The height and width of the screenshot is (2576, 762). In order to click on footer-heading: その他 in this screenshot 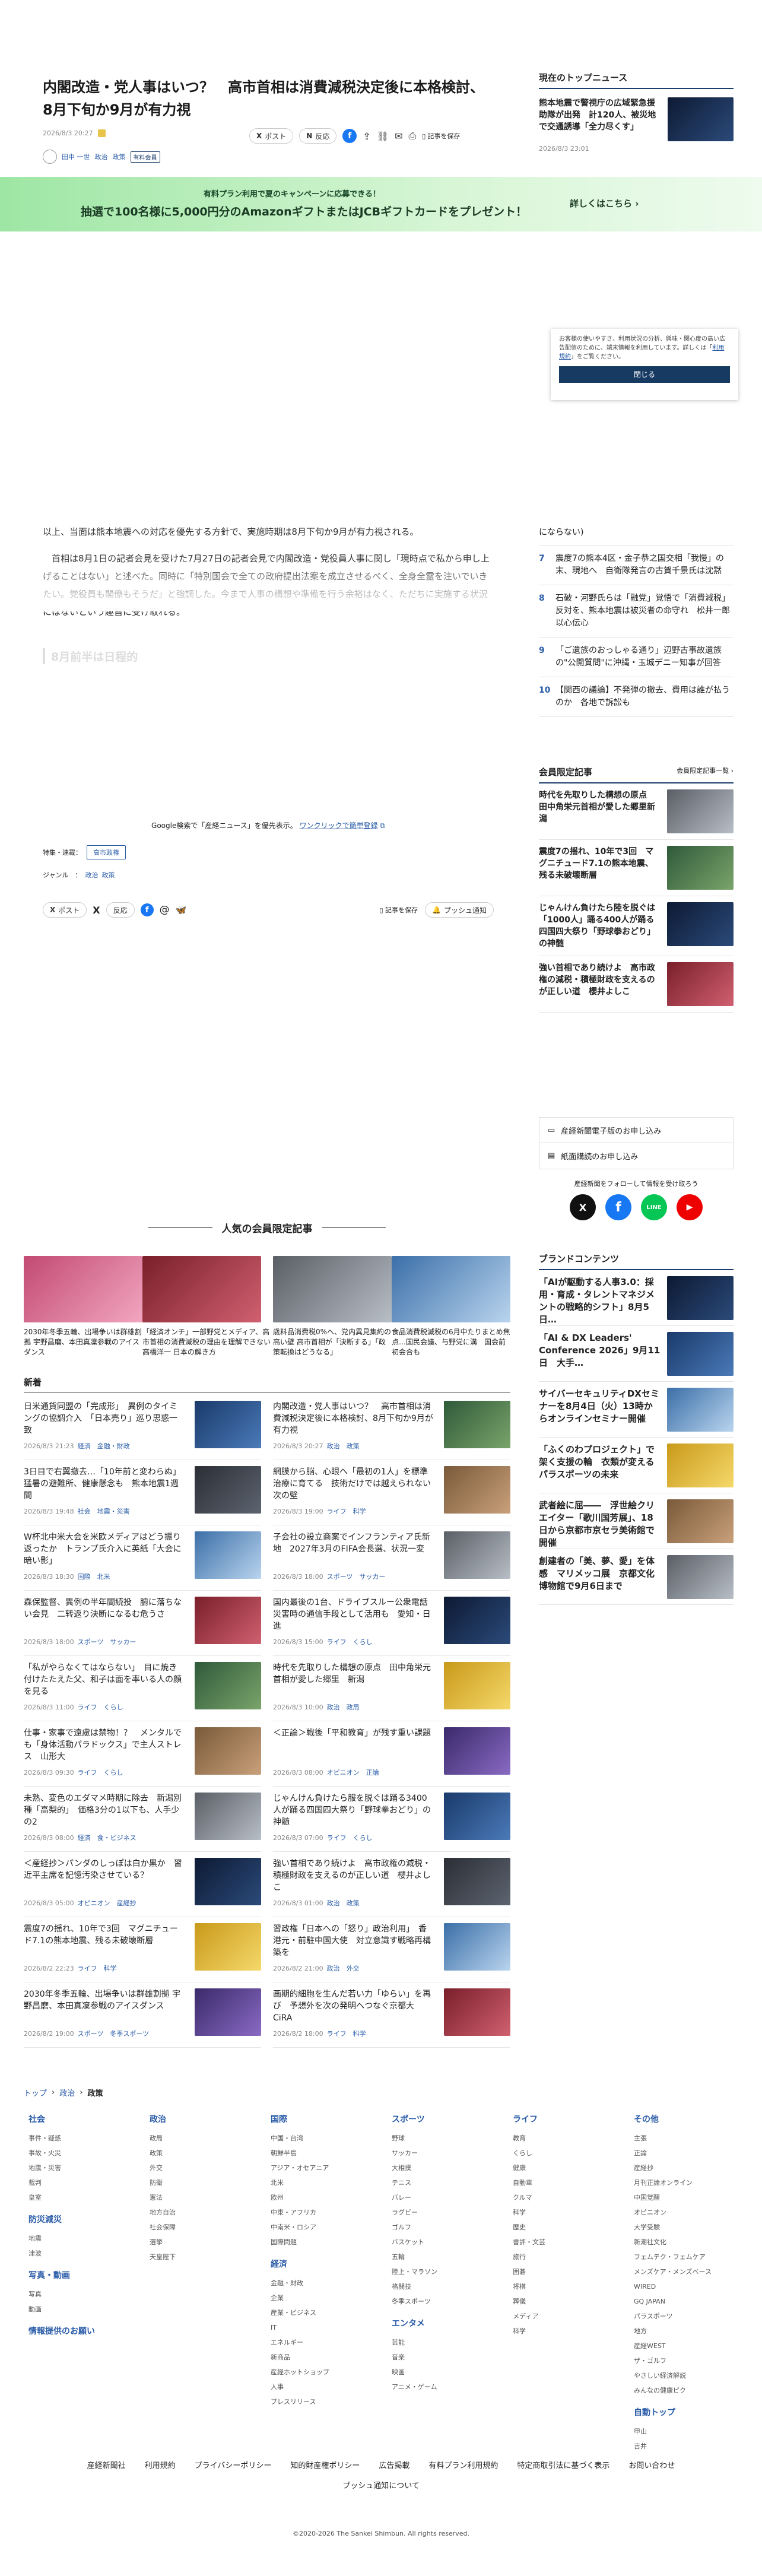, I will do `click(684, 2119)`.